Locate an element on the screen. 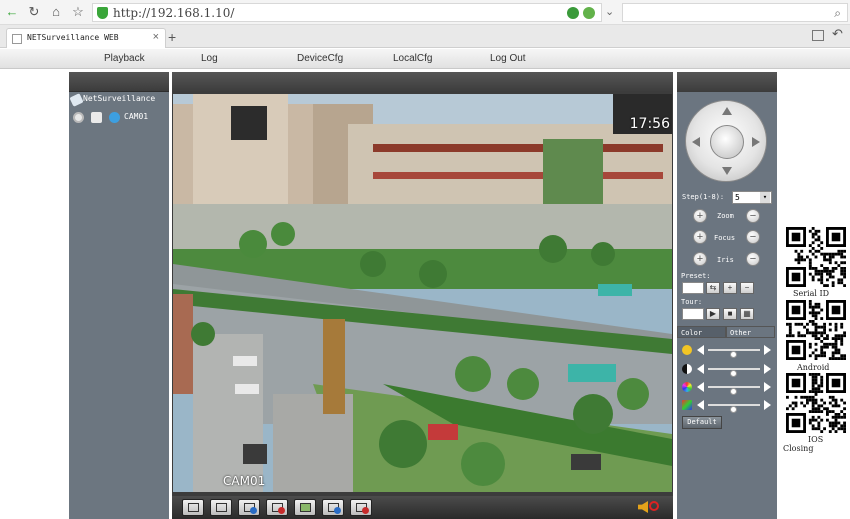 The width and height of the screenshot is (850, 519). ios-qr-code is located at coordinates (816, 403).